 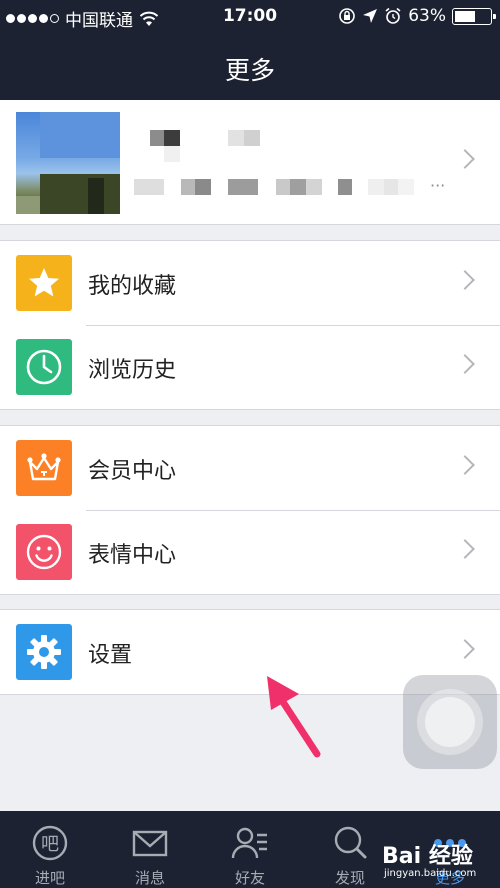 I want to click on tab-tieba: 吧 进吧, so click(x=50, y=849).